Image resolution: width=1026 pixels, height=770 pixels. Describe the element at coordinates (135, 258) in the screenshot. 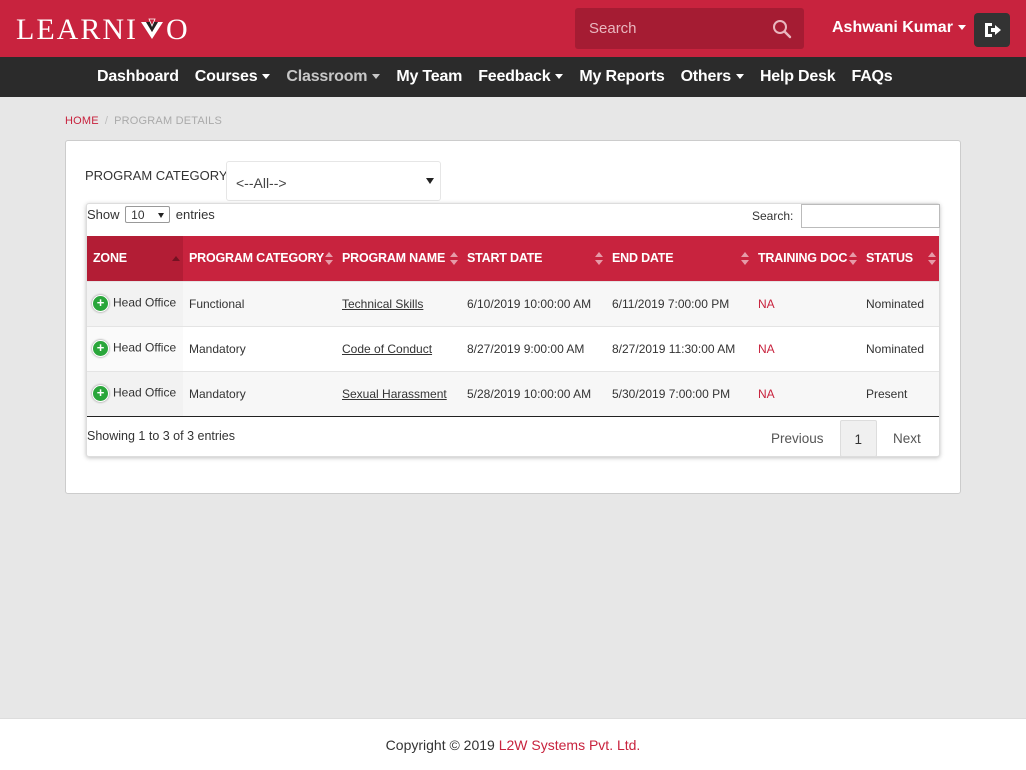

I see `column-header-zone: ZONE` at that location.